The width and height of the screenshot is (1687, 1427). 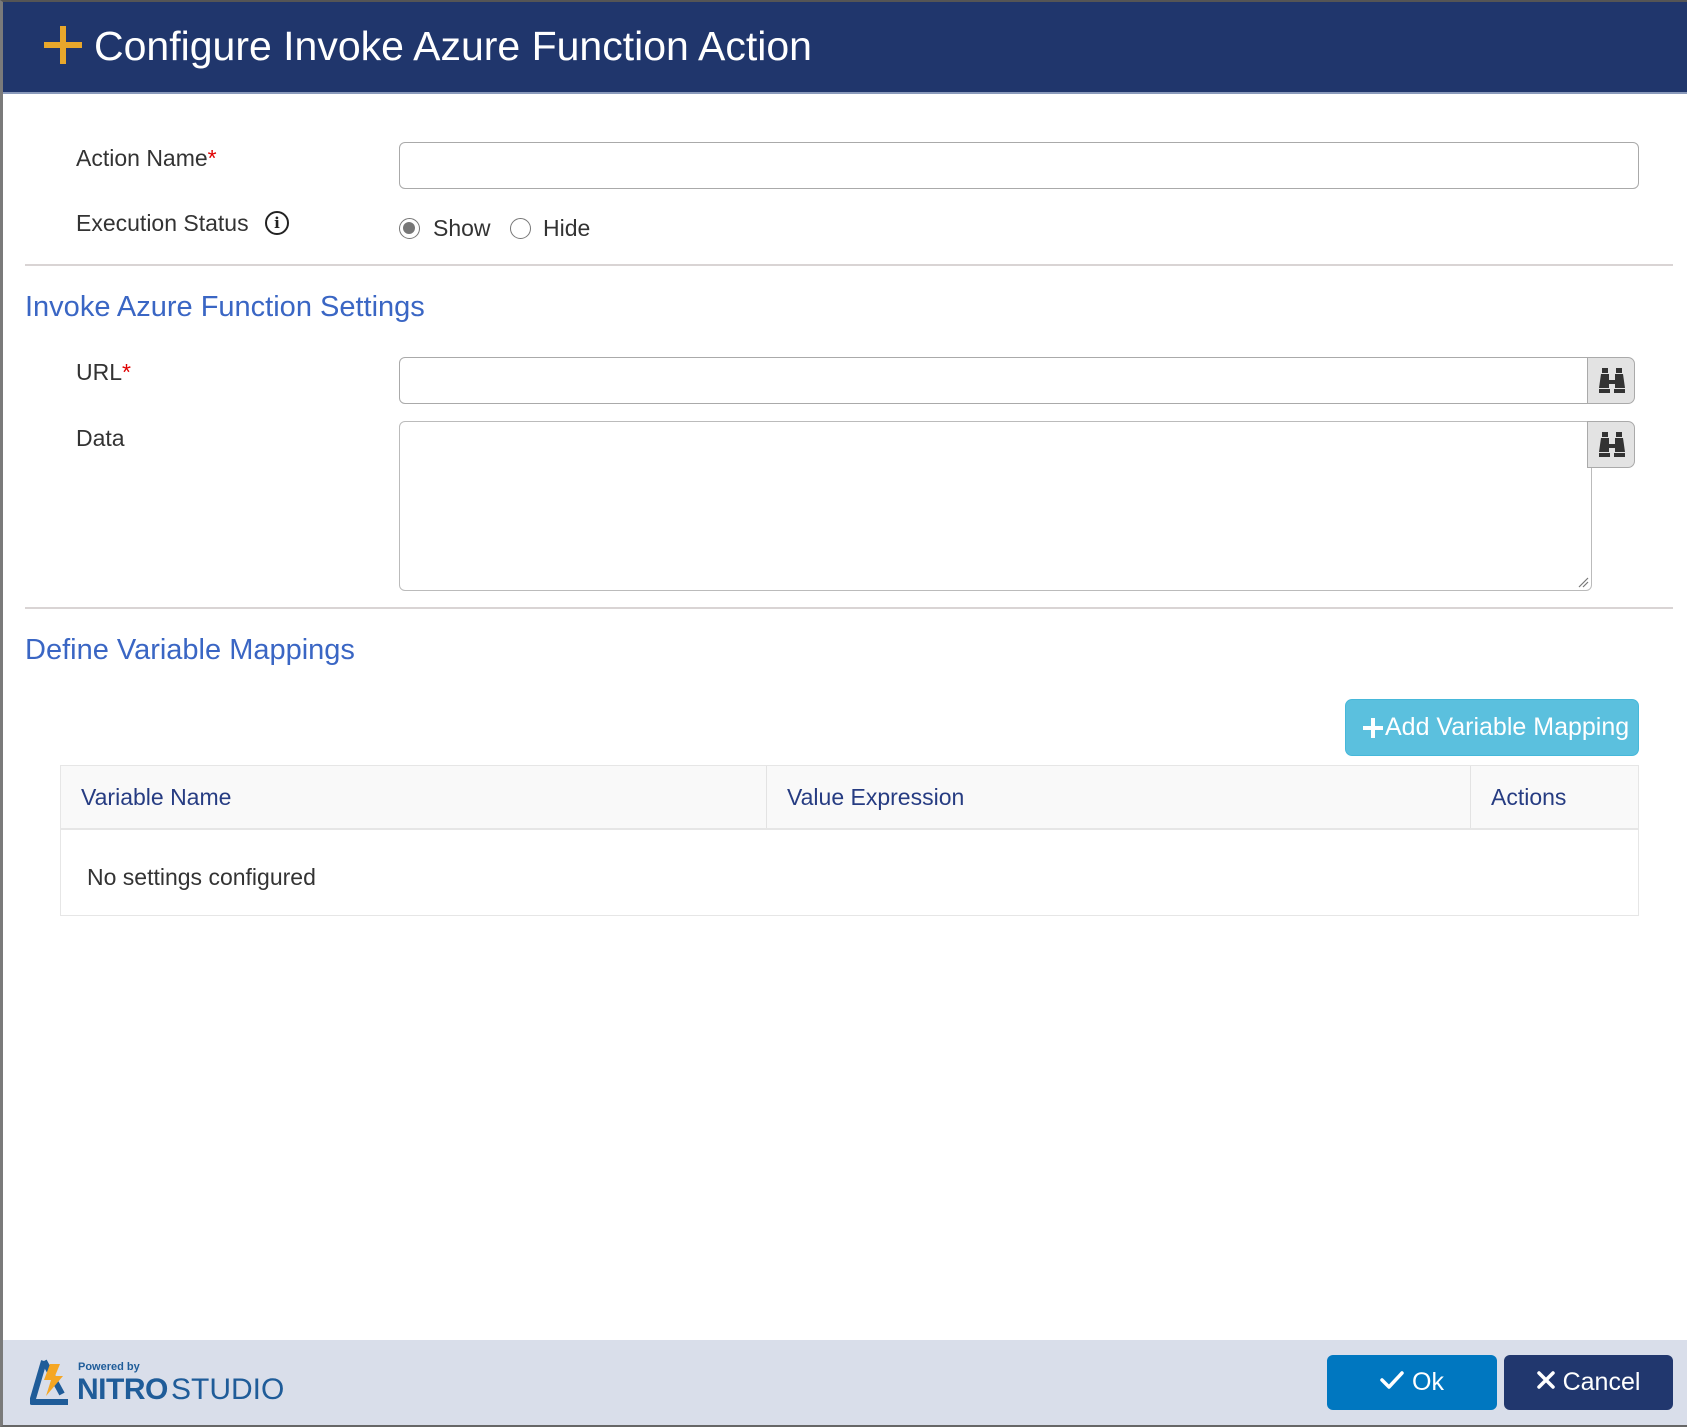 What do you see at coordinates (1019, 165) in the screenshot?
I see `action-name-input` at bounding box center [1019, 165].